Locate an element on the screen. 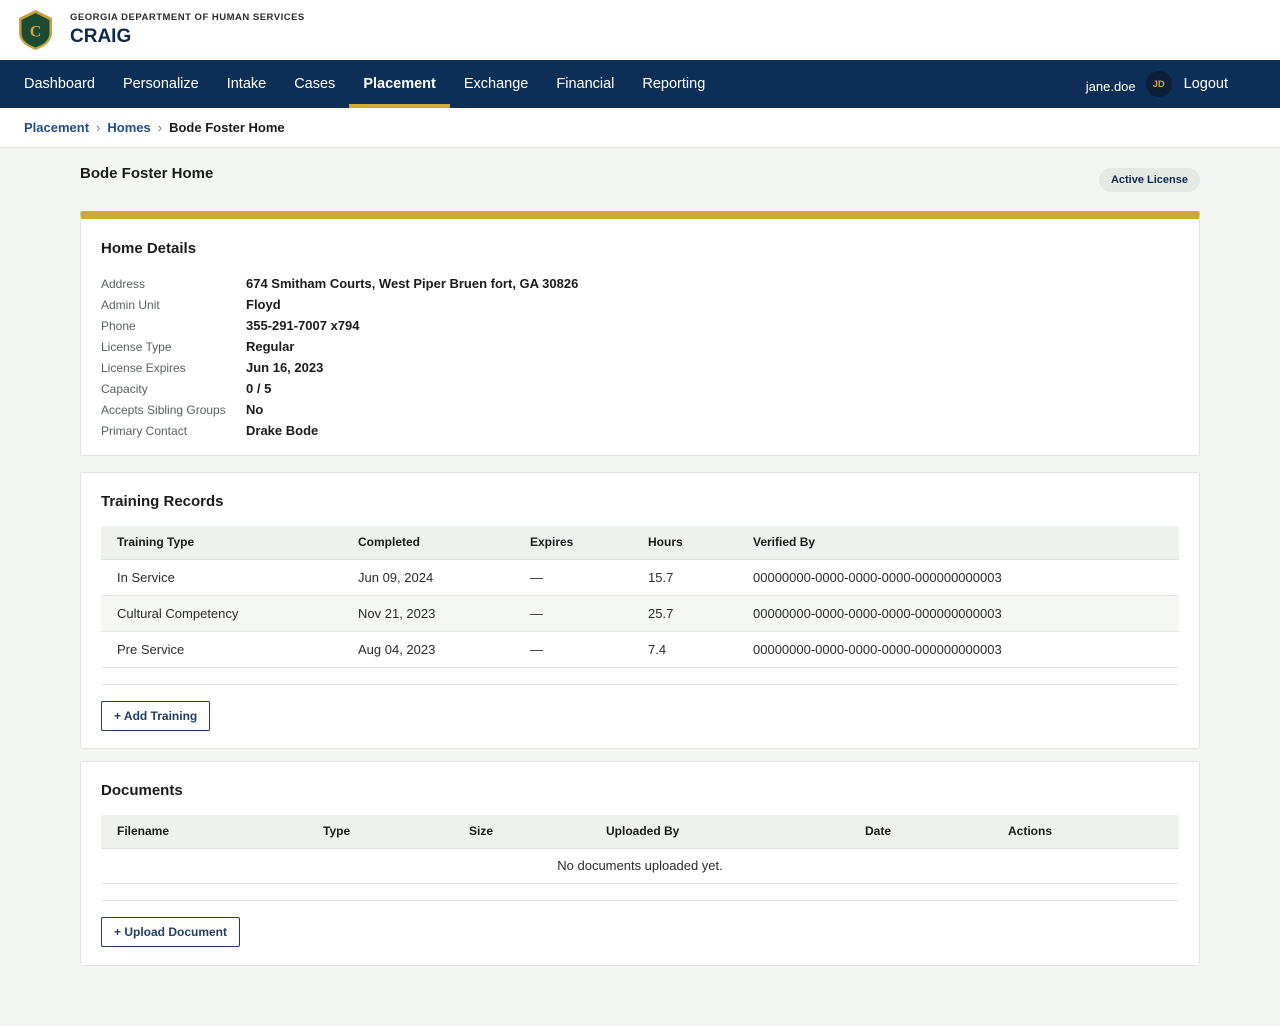 The image size is (1280, 1026). column-header-completed: Completed is located at coordinates (428, 543).